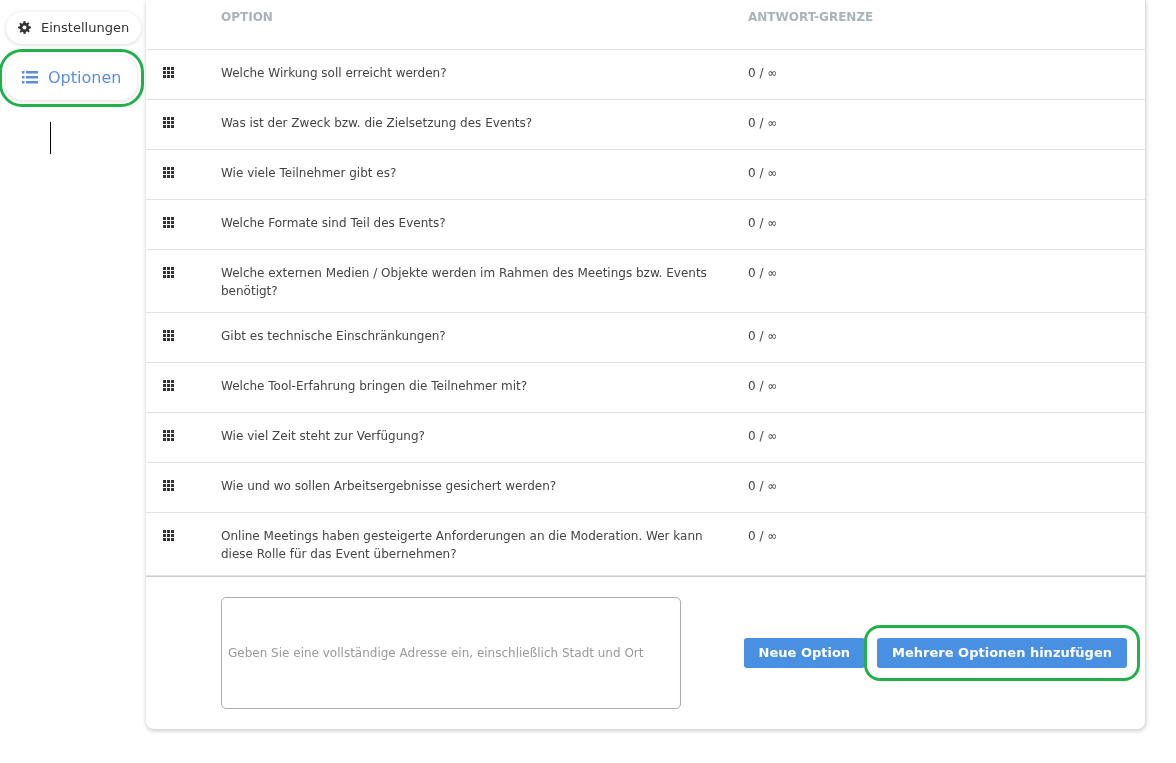 This screenshot has height=763, width=1176. Describe the element at coordinates (464, 282) in the screenshot. I see `table-cell-text: Welche externen Medien / Objekte werden im Rahmen des Meetings bzw. Events benötigt?` at that location.